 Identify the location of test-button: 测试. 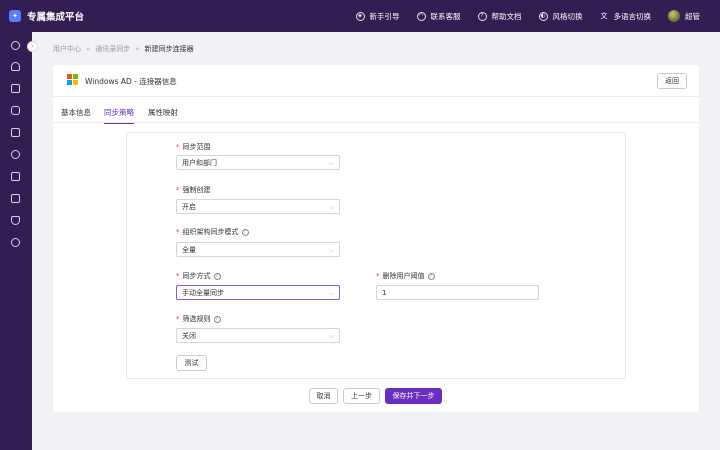
(191, 363).